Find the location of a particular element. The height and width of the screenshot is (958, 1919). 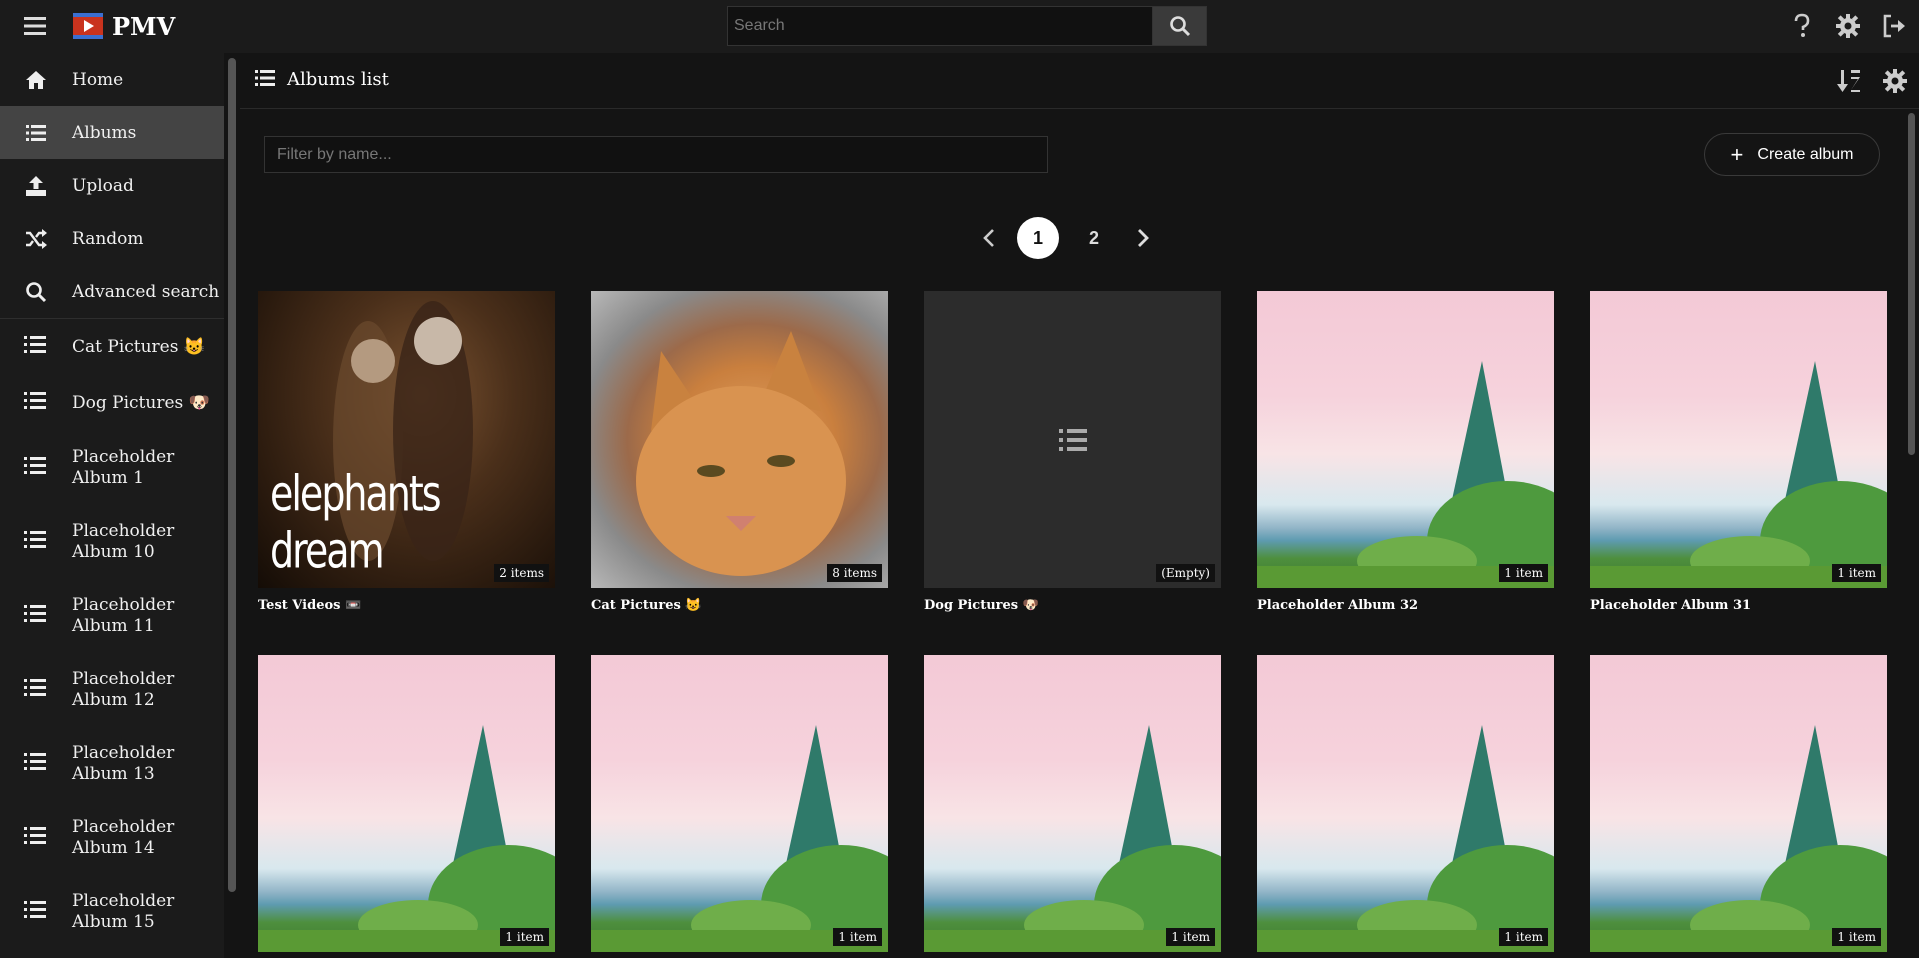

logout-icon is located at coordinates (1894, 26).